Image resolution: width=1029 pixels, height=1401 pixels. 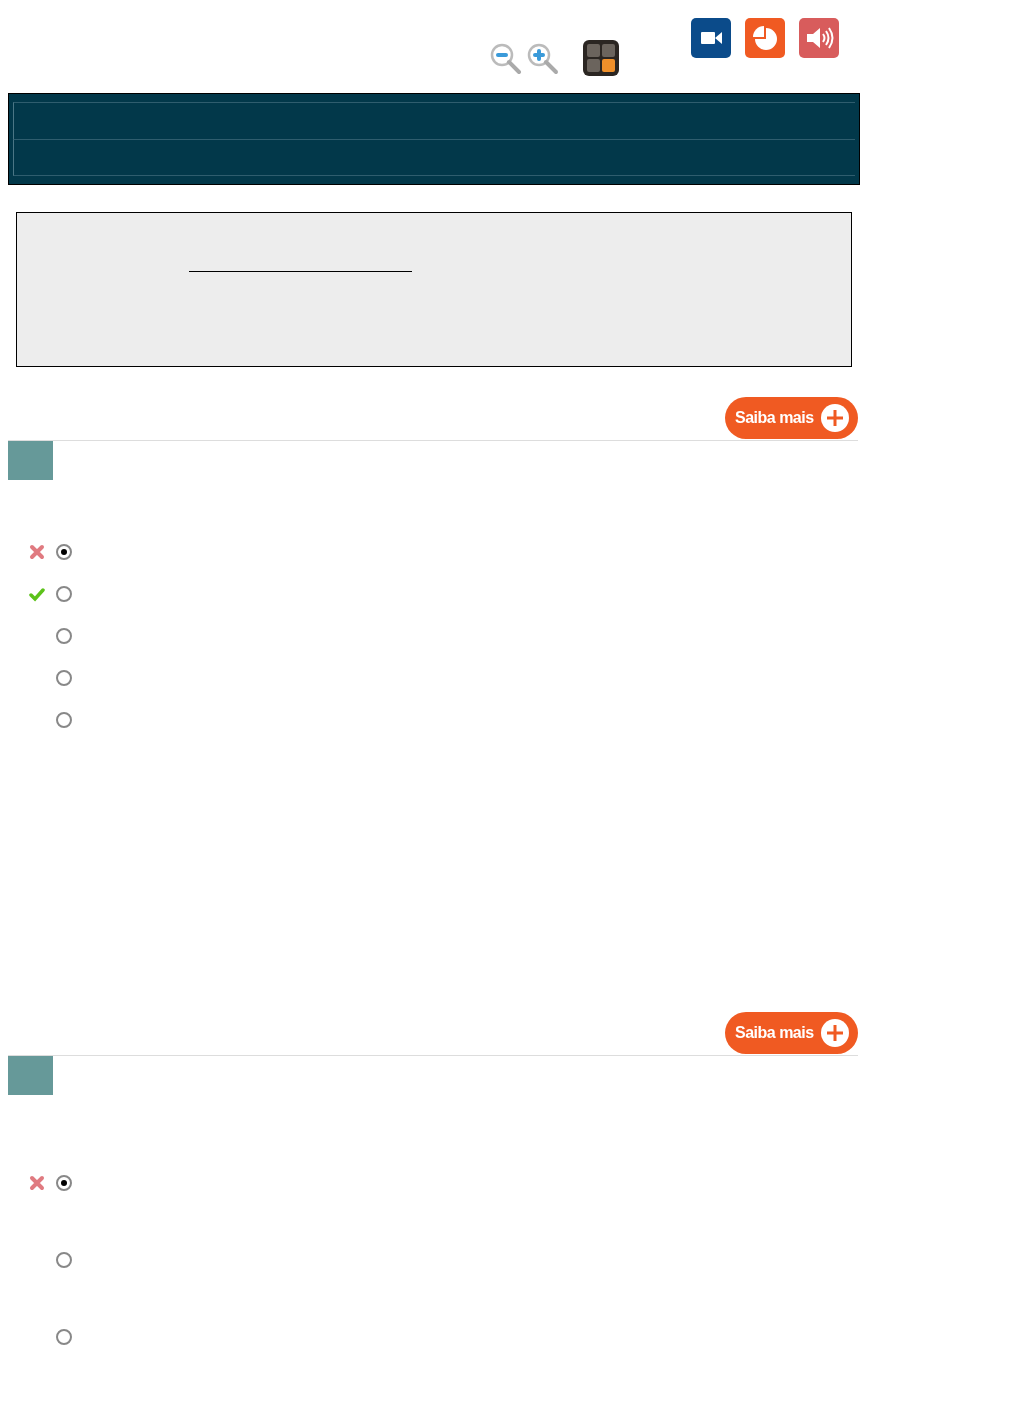 What do you see at coordinates (543, 59) in the screenshot?
I see `zoom-in-icon` at bounding box center [543, 59].